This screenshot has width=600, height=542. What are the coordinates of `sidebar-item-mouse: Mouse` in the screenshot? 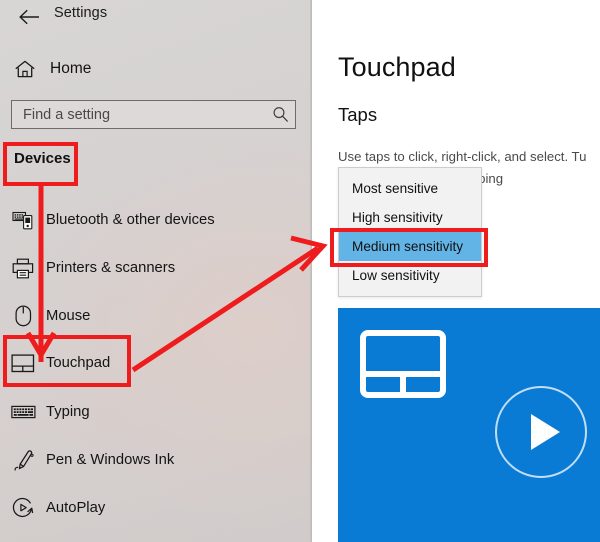 It's located at (150, 316).